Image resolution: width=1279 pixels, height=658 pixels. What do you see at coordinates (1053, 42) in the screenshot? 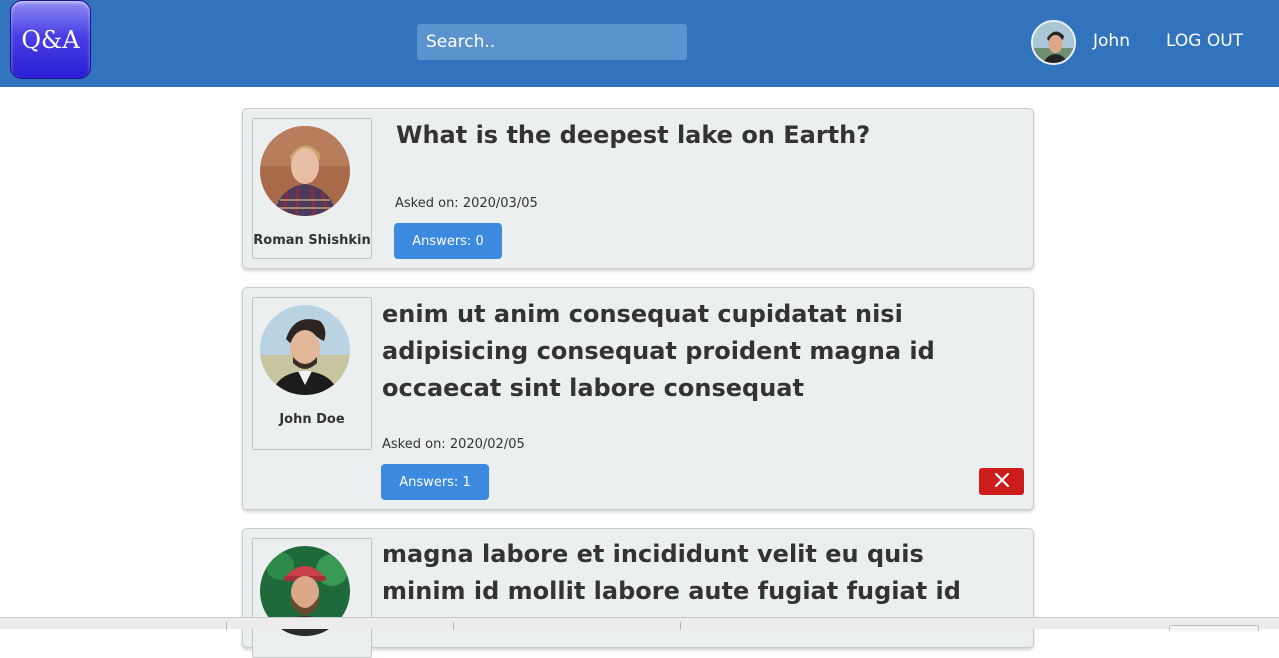
I see `user-avatar` at bounding box center [1053, 42].